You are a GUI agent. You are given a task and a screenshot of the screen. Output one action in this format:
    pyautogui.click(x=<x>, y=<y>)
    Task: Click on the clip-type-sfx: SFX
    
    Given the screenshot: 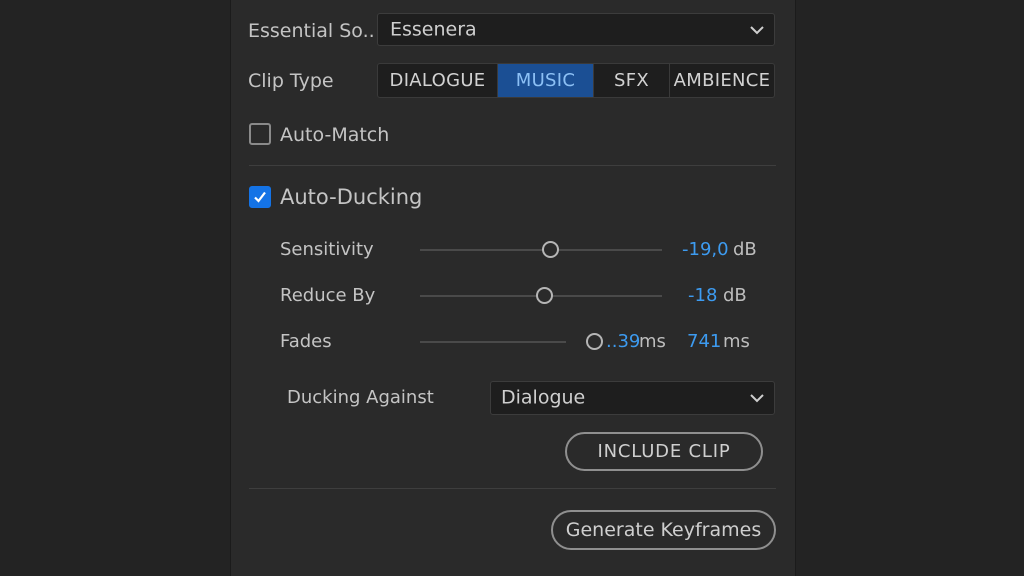 What is the action you would take?
    pyautogui.click(x=632, y=80)
    